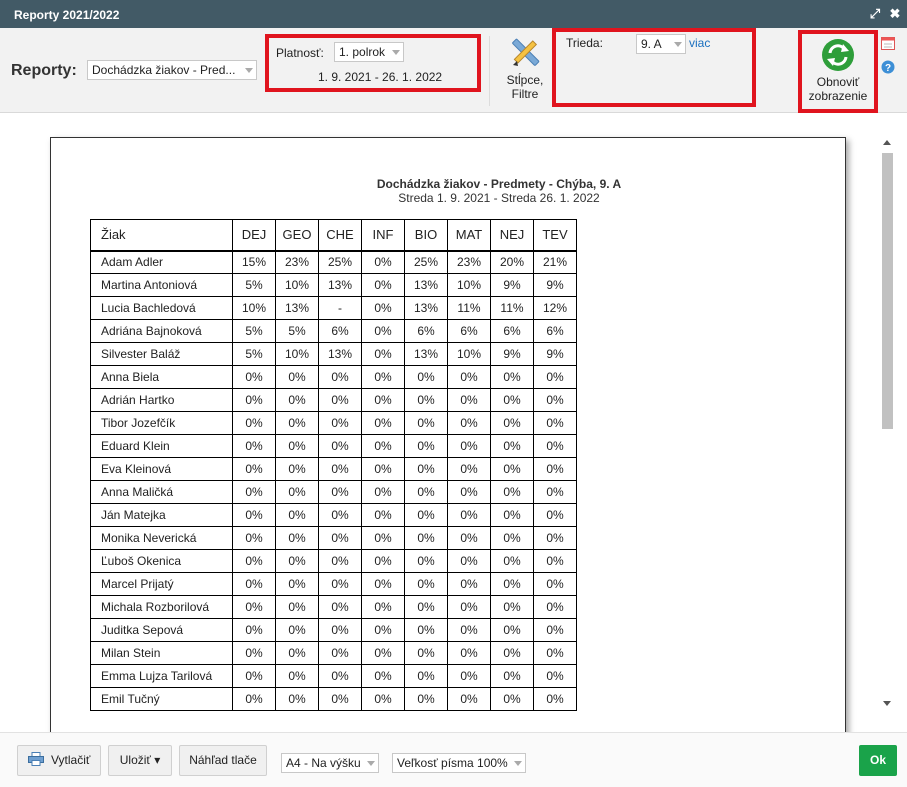 The width and height of the screenshot is (907, 787). I want to click on table-row: Emma Lujza Tarilová 0% 0% 0% 0% 0% 0% 0% 0%, so click(333, 676).